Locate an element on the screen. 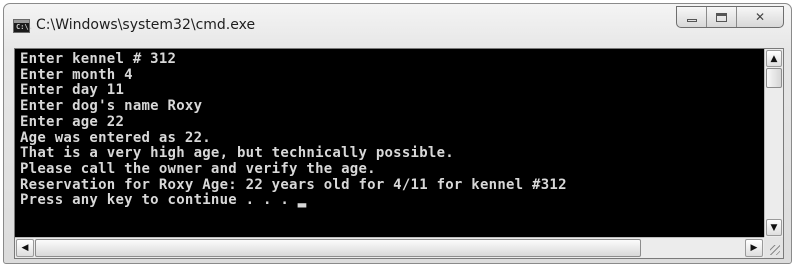  console-line: Enter age 22 is located at coordinates (72, 121).